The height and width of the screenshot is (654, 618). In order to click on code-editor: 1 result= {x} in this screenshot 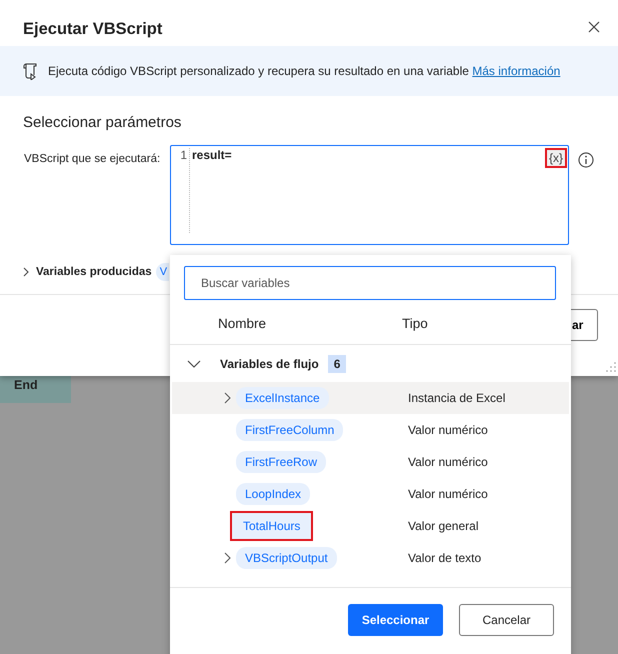, I will do `click(369, 195)`.